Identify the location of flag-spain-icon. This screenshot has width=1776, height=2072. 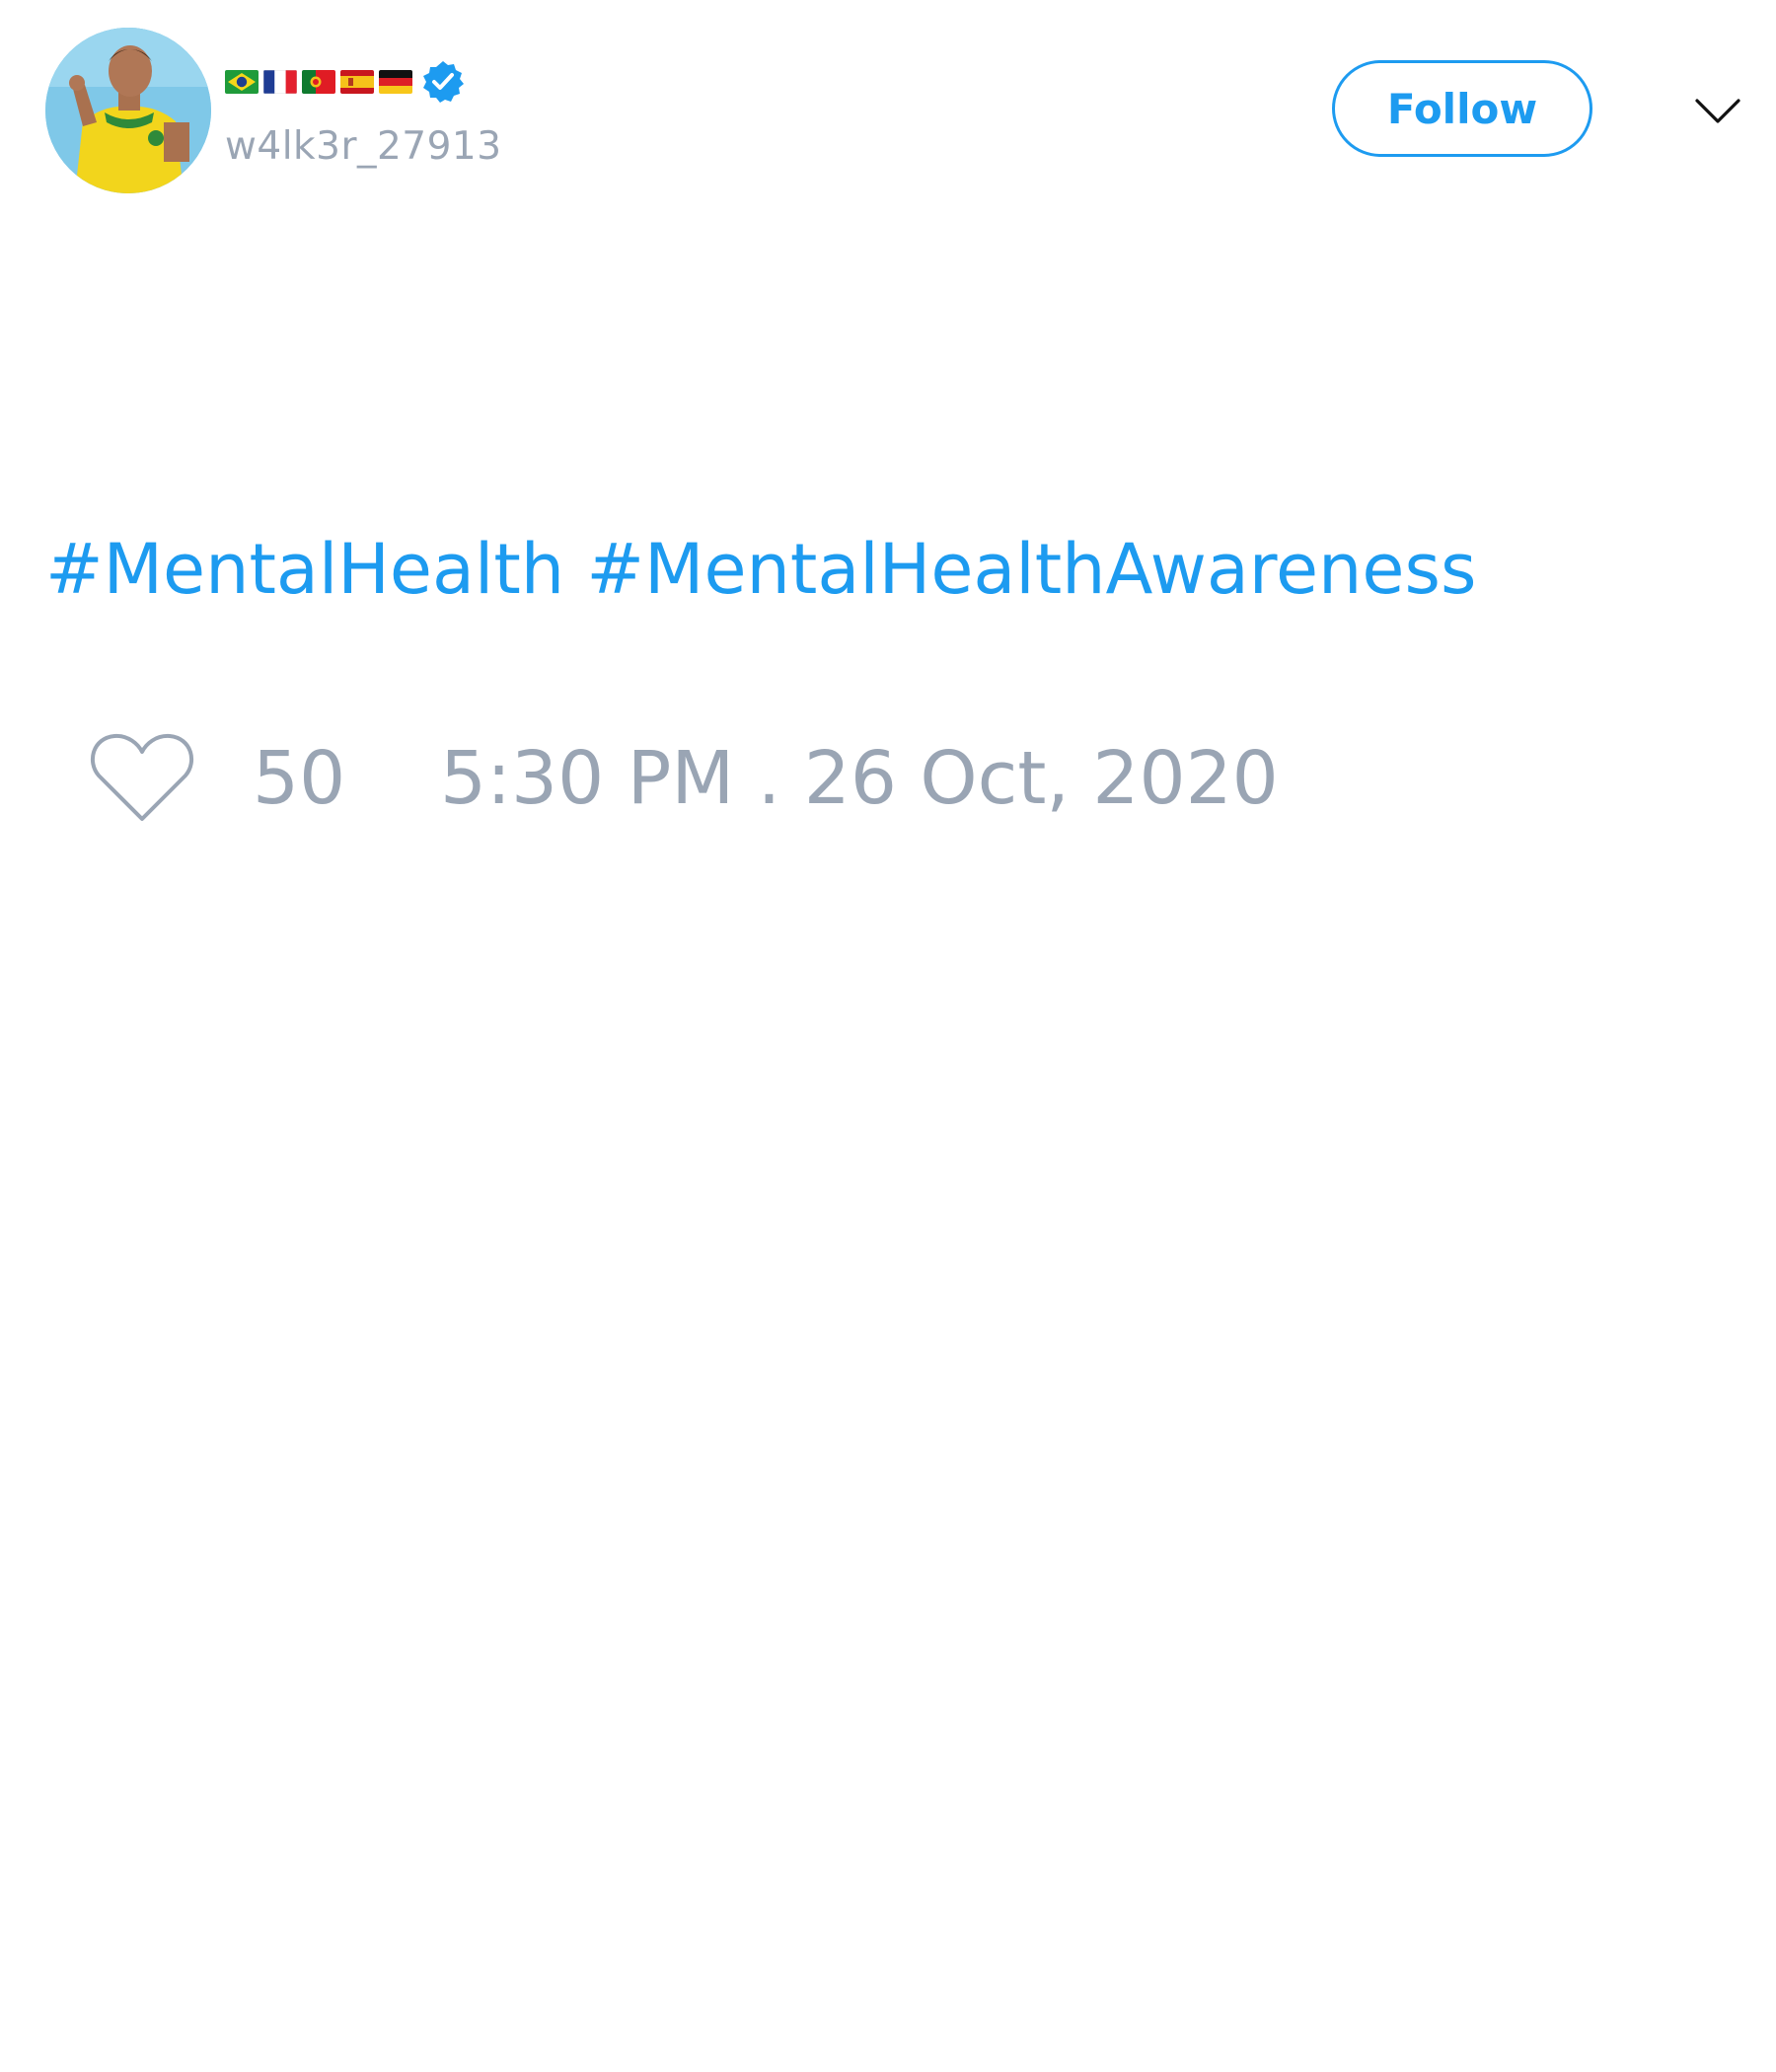
(357, 82).